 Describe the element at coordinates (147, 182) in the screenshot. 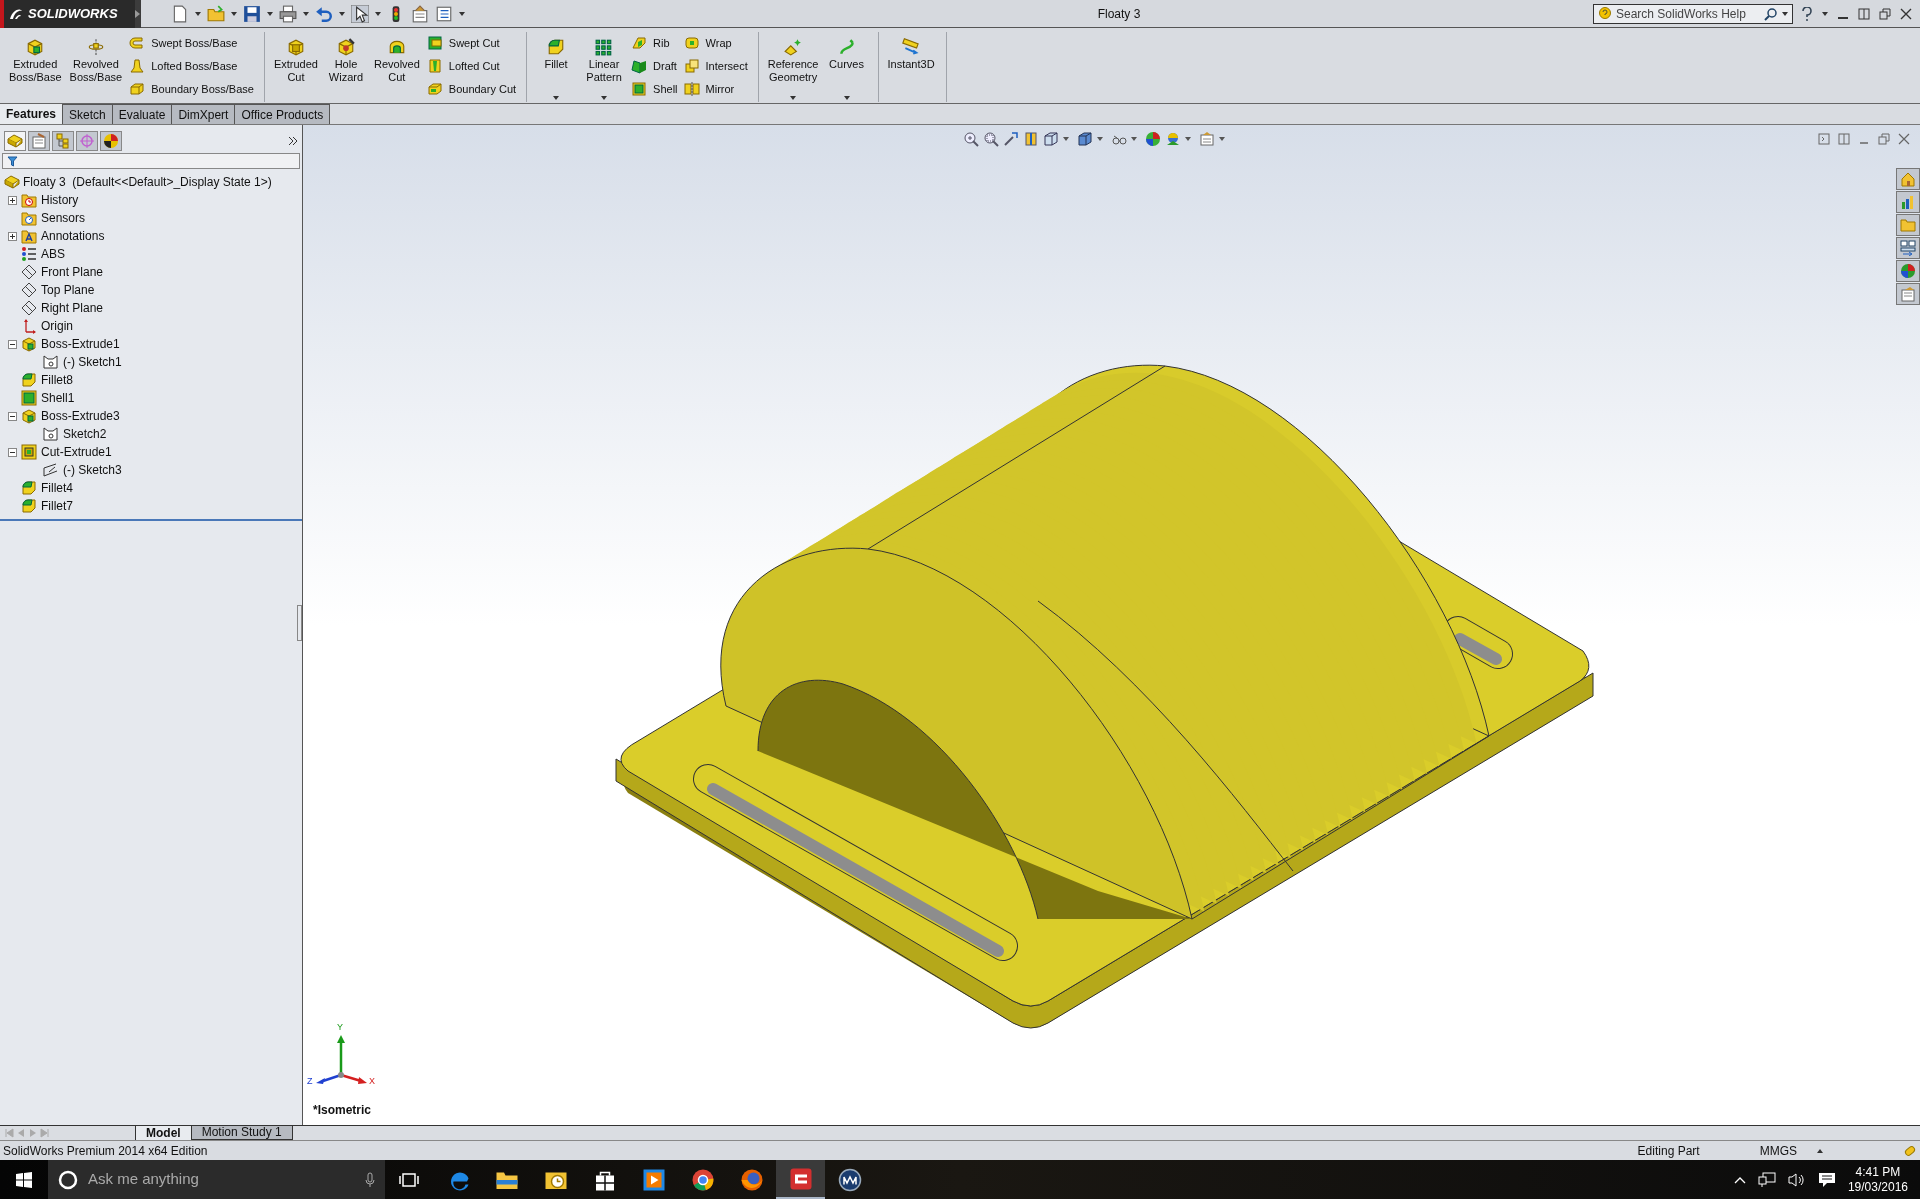

I see `tree-item: Floaty 3 (Default<<Default>_Display State 1>)` at that location.